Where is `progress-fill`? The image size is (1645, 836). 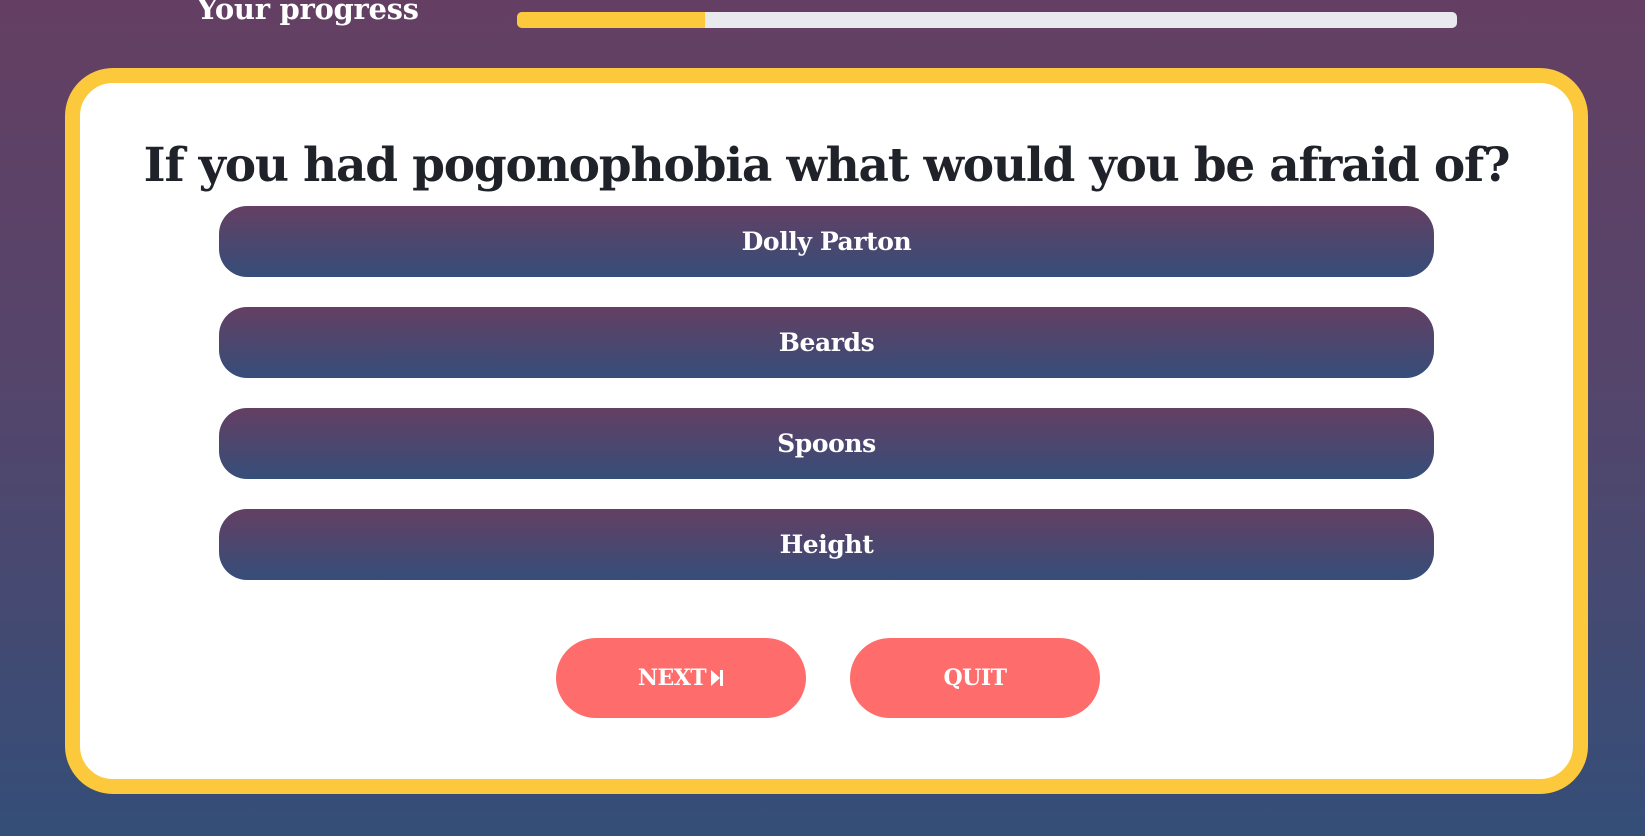
progress-fill is located at coordinates (611, 20).